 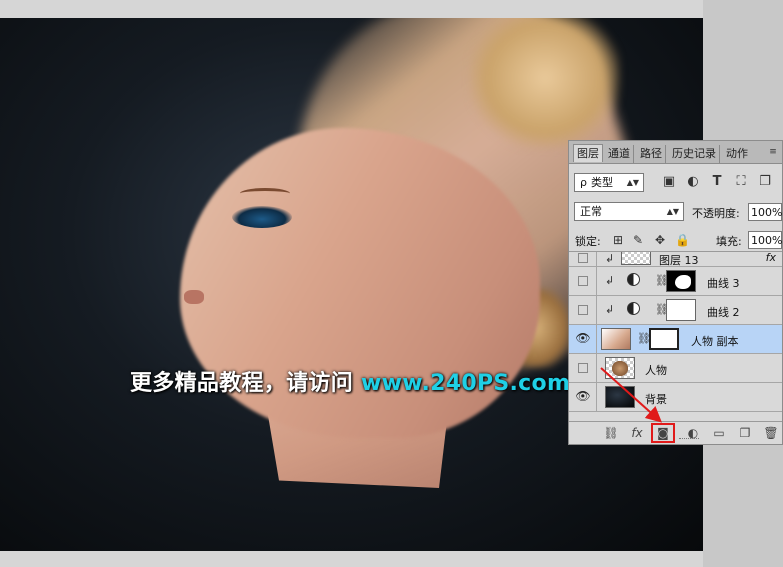 I want to click on lock-position-icon: ✥, so click(x=660, y=240).